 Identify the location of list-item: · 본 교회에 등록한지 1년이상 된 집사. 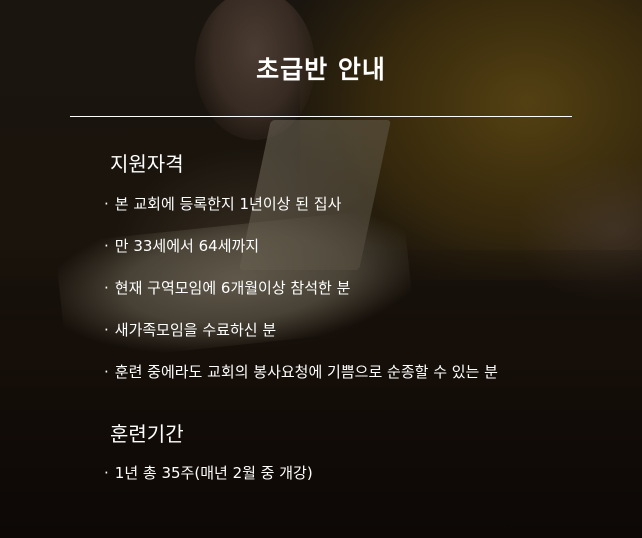
(301, 215).